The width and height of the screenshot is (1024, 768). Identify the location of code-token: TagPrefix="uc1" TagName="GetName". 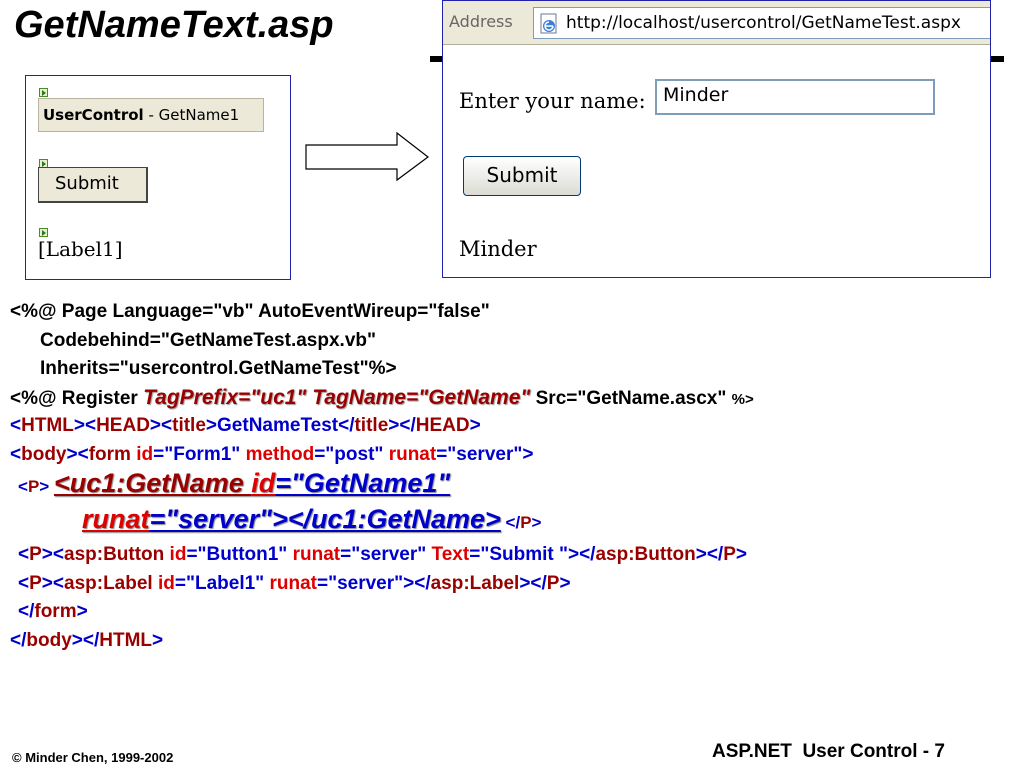
(337, 397).